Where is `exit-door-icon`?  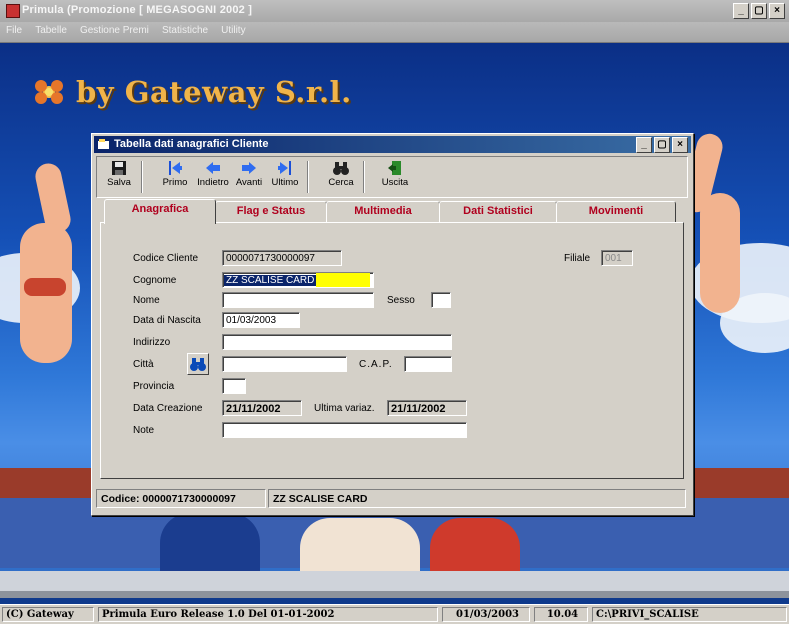
exit-door-icon is located at coordinates (394, 168).